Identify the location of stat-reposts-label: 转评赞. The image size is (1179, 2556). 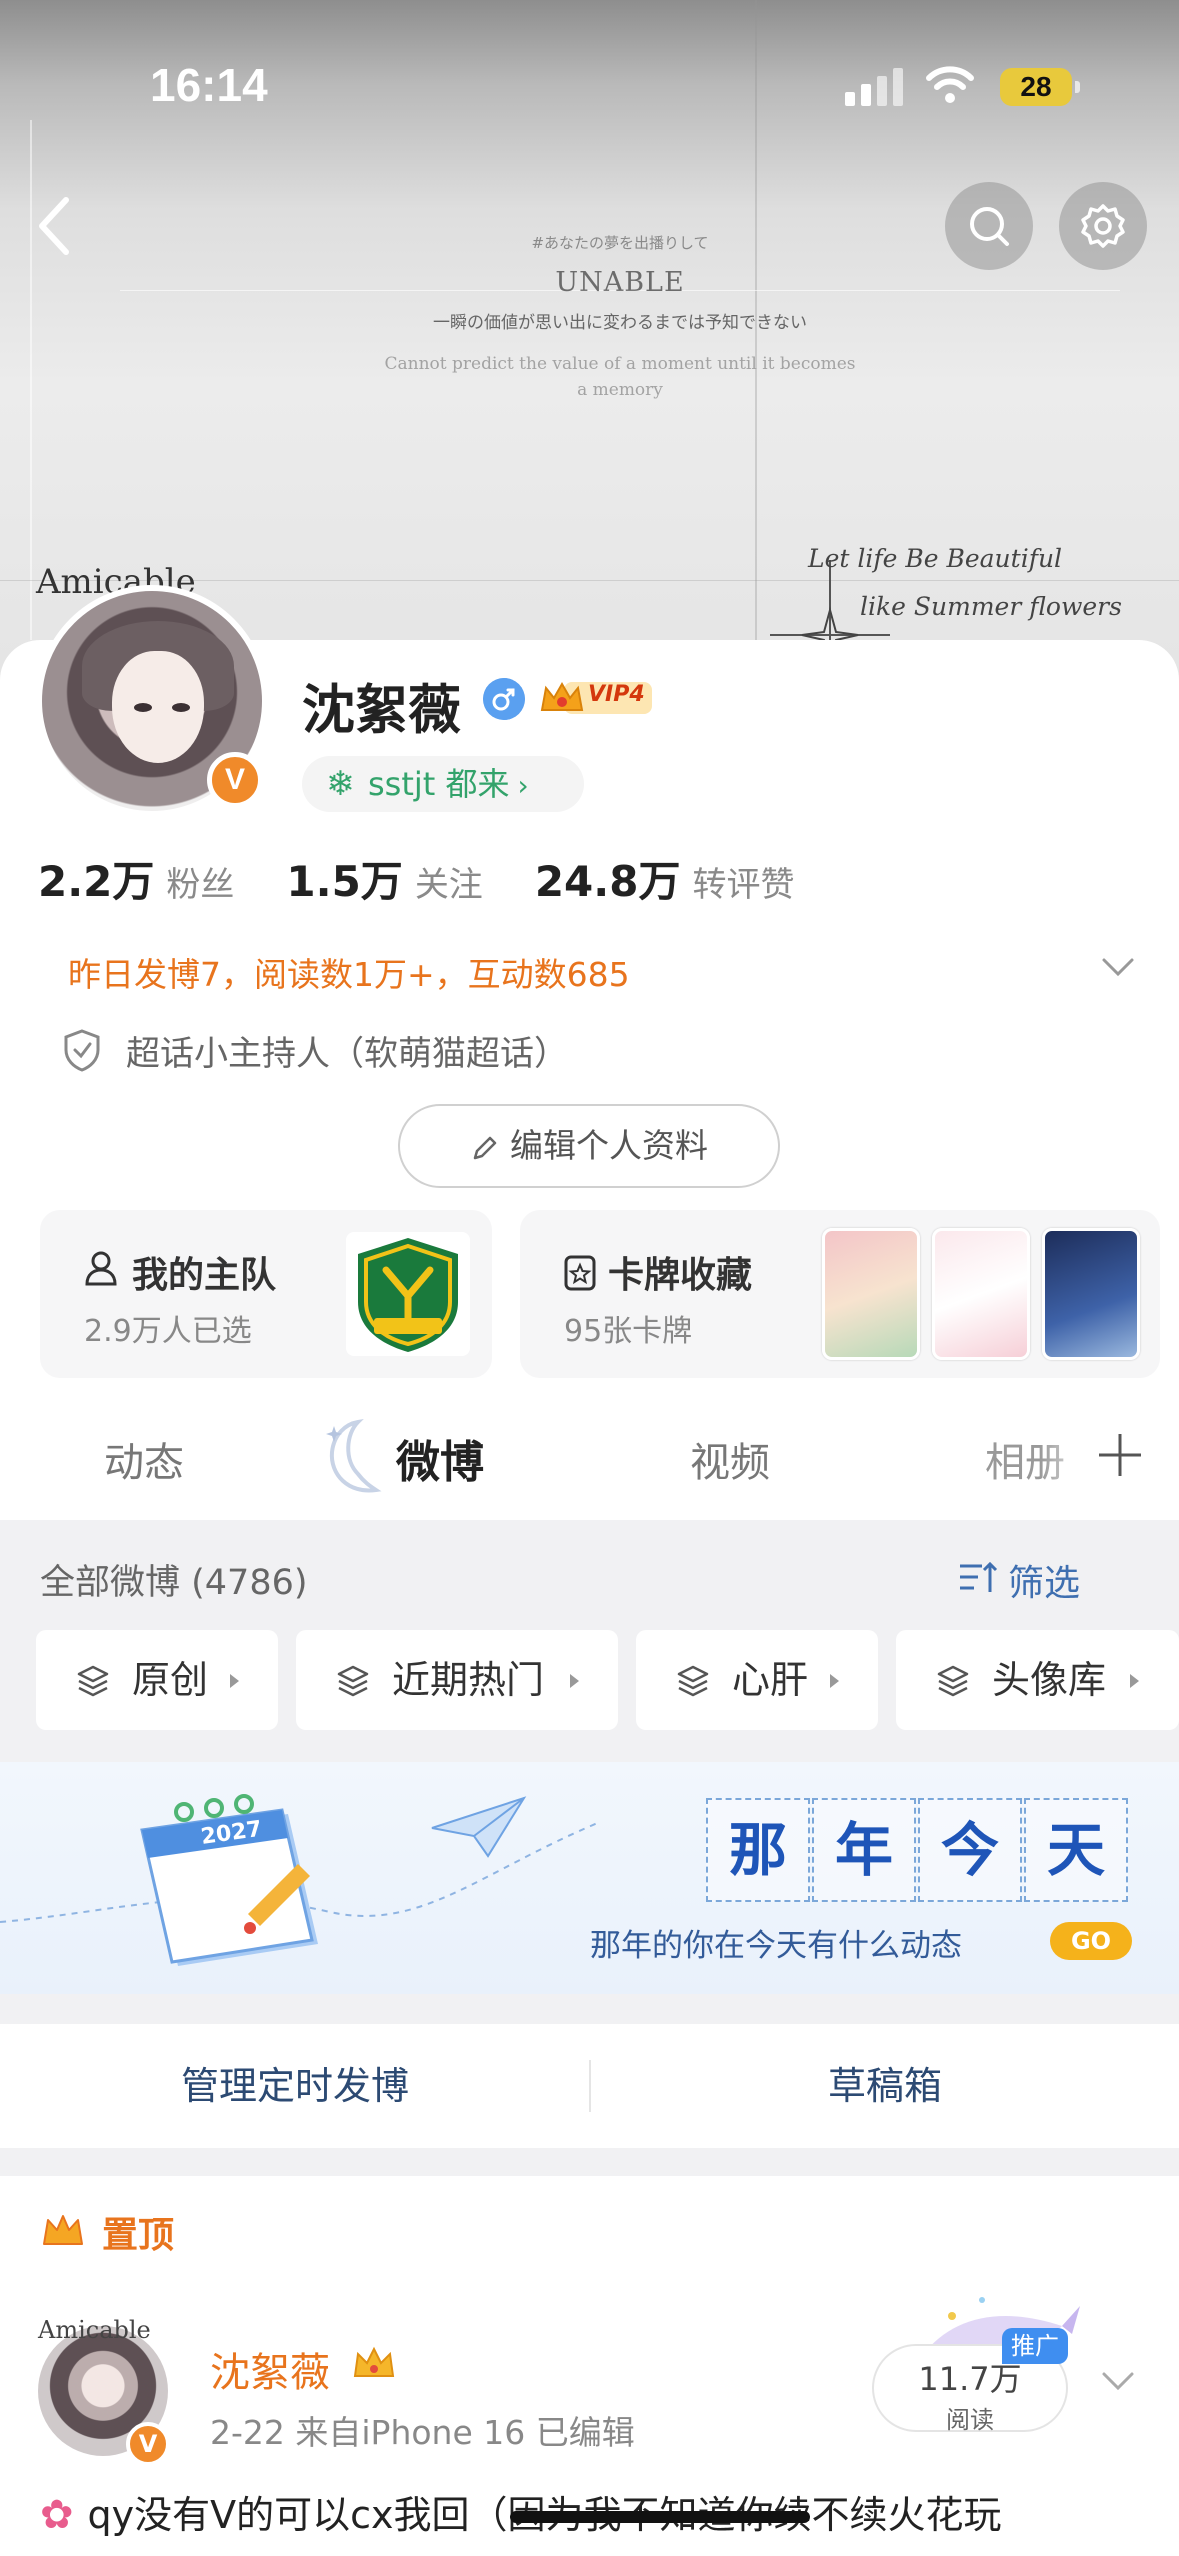
(743, 881).